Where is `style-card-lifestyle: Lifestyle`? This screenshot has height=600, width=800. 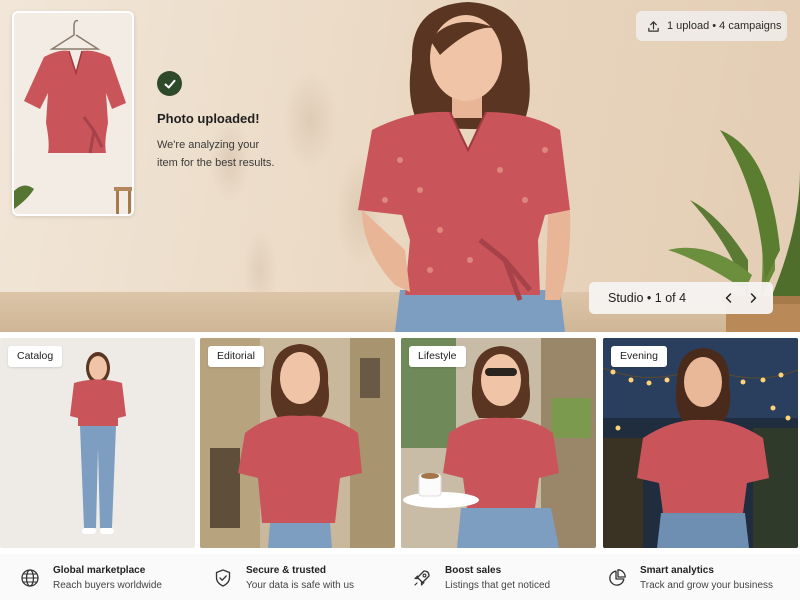
style-card-lifestyle: Lifestyle is located at coordinates (498, 443).